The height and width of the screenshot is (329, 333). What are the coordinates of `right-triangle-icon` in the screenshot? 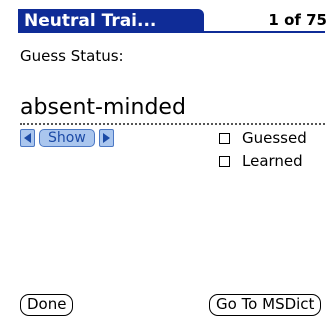 It's located at (107, 138).